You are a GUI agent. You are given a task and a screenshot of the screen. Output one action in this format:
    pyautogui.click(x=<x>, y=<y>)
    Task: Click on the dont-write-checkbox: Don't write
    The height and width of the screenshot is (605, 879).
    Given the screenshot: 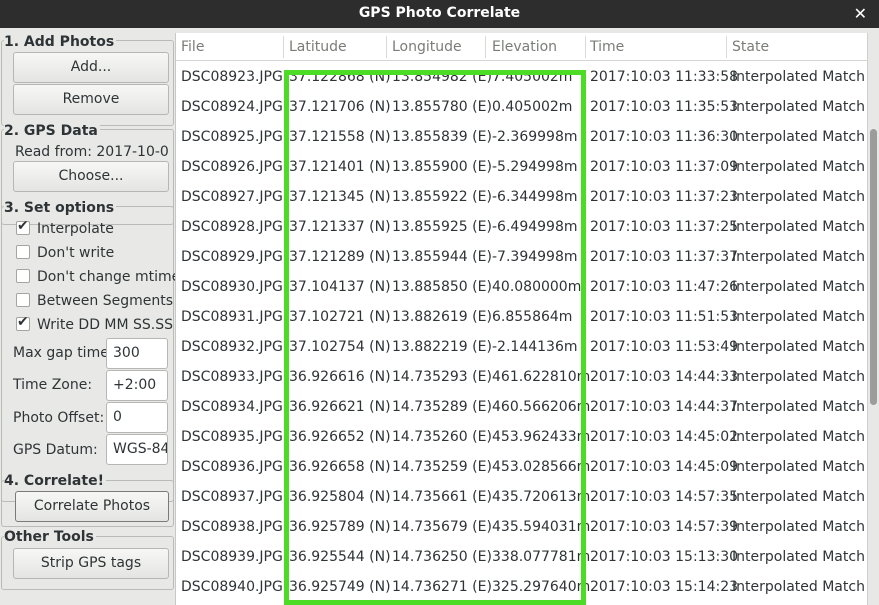 What is the action you would take?
    pyautogui.click(x=65, y=253)
    